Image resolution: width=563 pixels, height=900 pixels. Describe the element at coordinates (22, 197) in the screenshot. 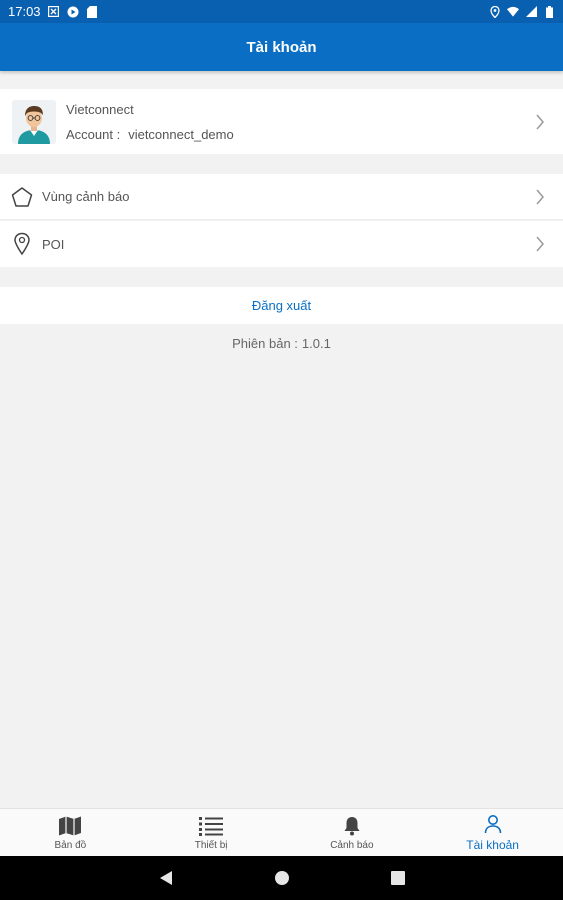

I see `pentagon-icon` at that location.